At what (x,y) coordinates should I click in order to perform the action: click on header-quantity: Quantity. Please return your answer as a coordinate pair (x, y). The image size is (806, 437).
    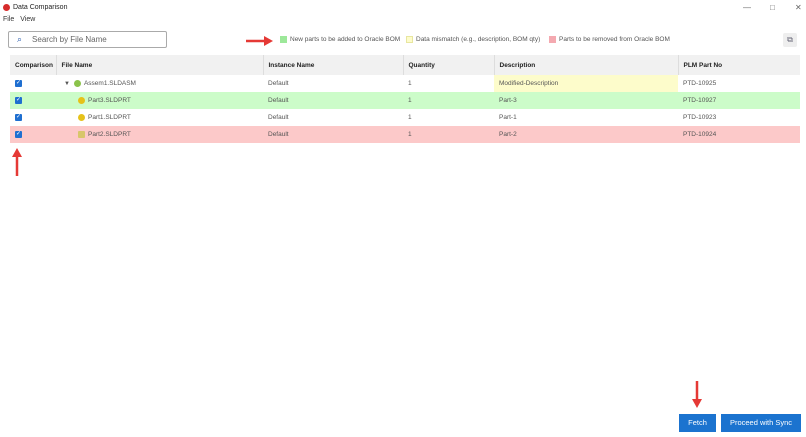
    Looking at the image, I should click on (449, 65).